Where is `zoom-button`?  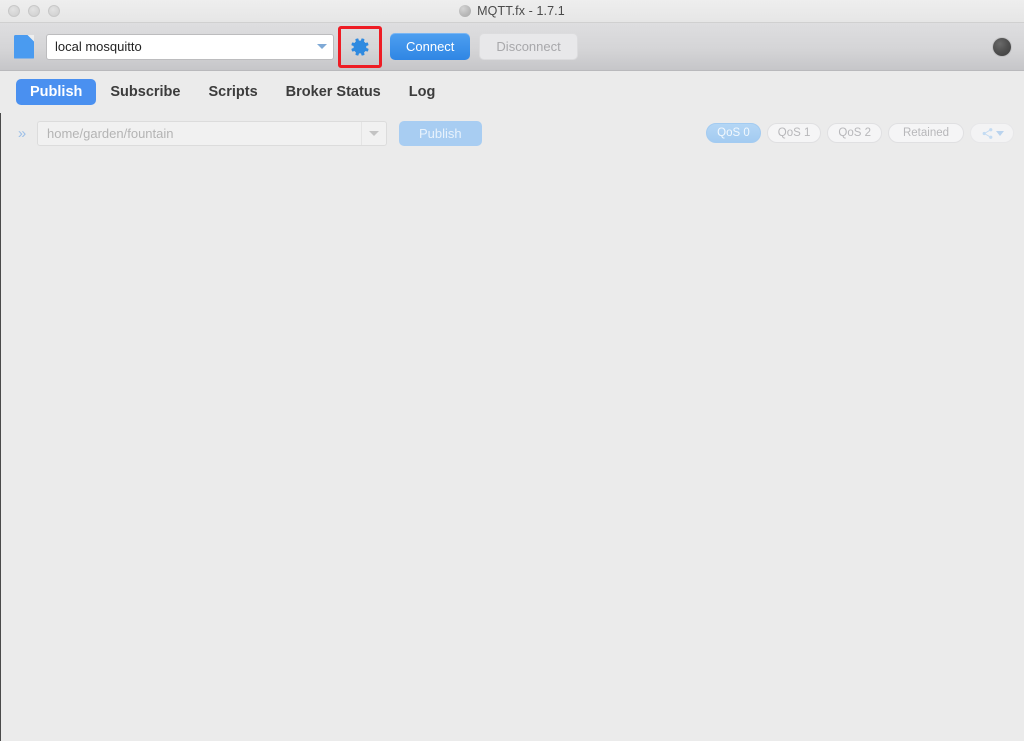
zoom-button is located at coordinates (54, 11).